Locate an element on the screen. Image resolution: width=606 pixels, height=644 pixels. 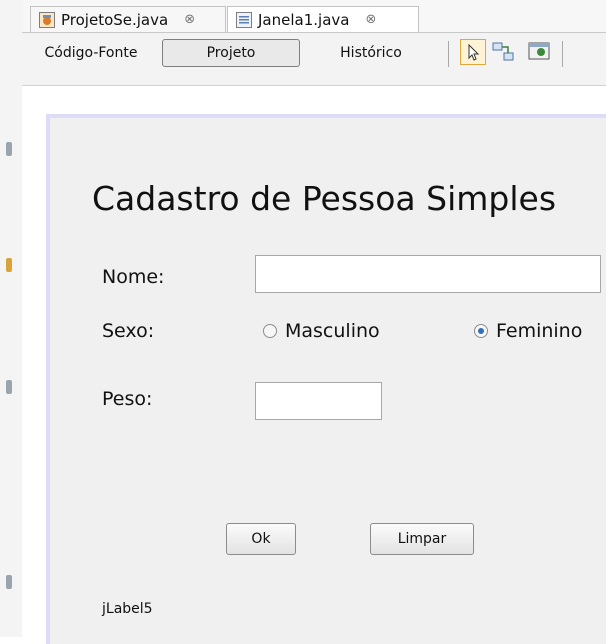
design-view-button: Projeto is located at coordinates (231, 53).